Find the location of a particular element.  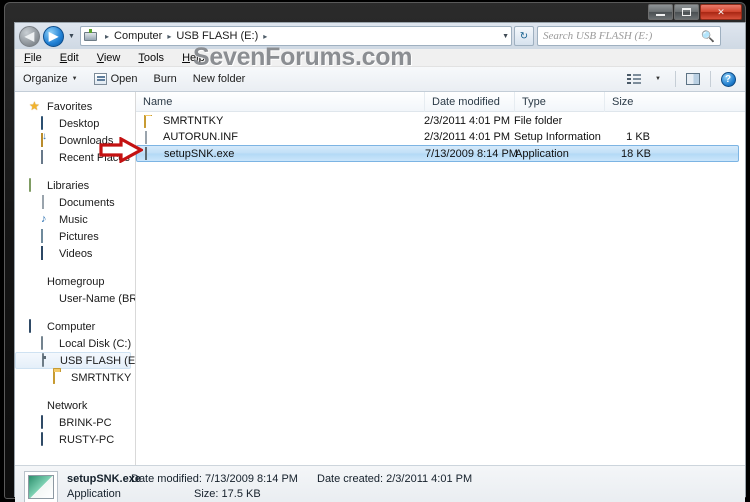

sidebar-item-videos: Videos is located at coordinates (75, 253).